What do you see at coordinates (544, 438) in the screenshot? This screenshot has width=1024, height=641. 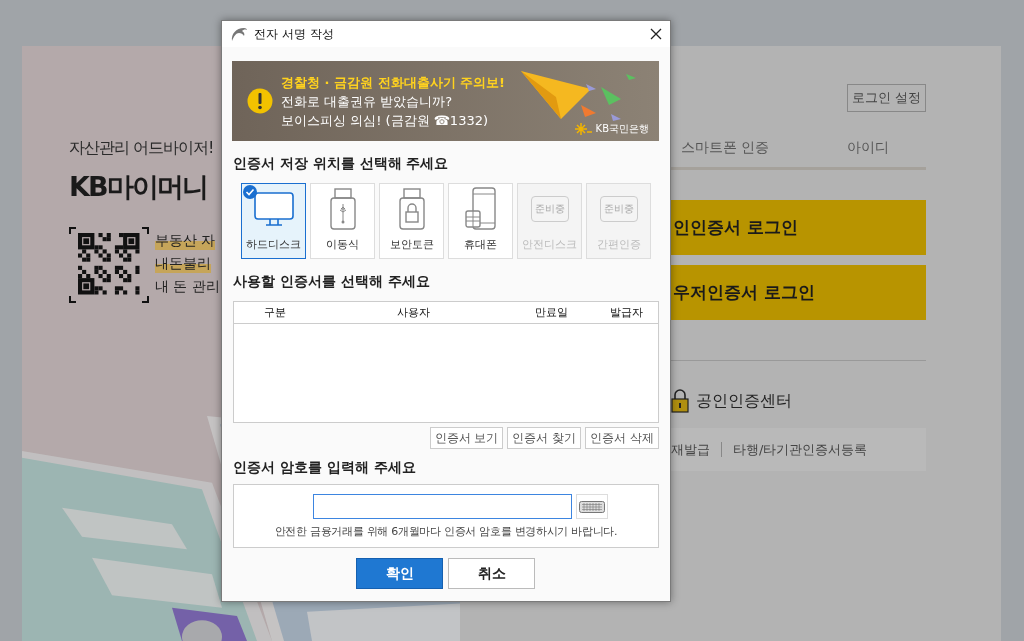 I see `certificate-action-button: 인증서 찾기` at bounding box center [544, 438].